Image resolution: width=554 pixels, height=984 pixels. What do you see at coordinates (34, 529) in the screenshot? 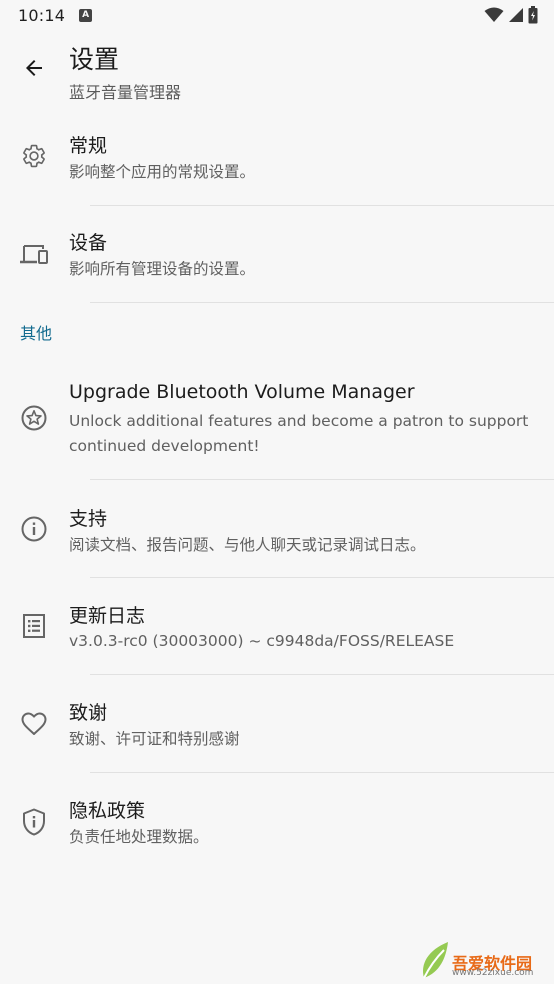
I see `info-icon` at bounding box center [34, 529].